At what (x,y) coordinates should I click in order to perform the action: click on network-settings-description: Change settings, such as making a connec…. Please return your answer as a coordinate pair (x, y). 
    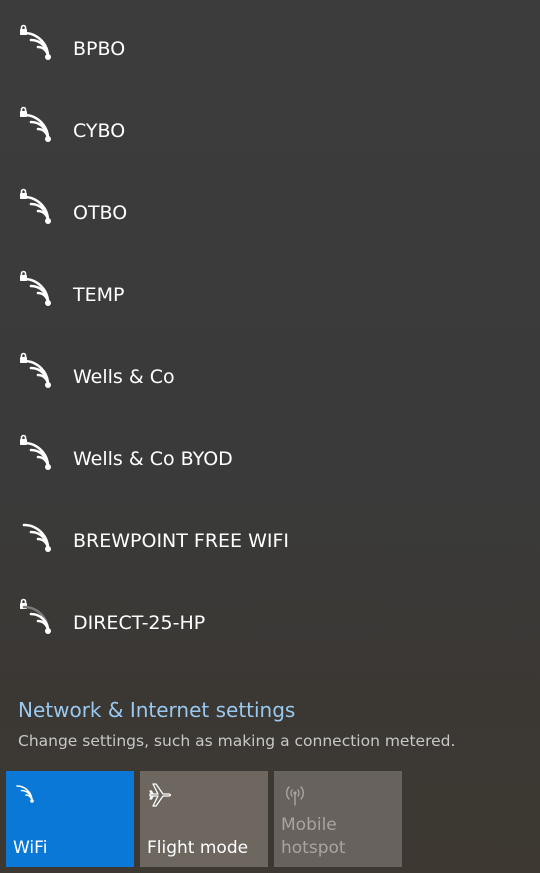
    Looking at the image, I should click on (237, 741).